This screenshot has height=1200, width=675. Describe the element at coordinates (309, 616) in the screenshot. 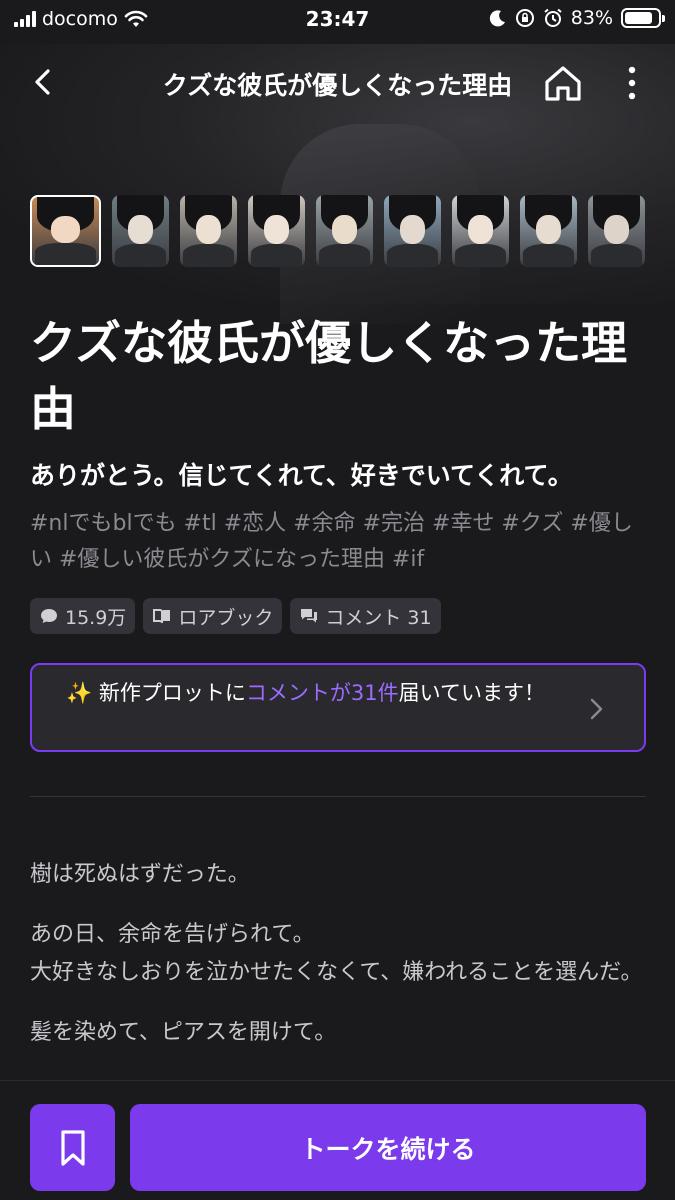

I see `comments-icon` at that location.